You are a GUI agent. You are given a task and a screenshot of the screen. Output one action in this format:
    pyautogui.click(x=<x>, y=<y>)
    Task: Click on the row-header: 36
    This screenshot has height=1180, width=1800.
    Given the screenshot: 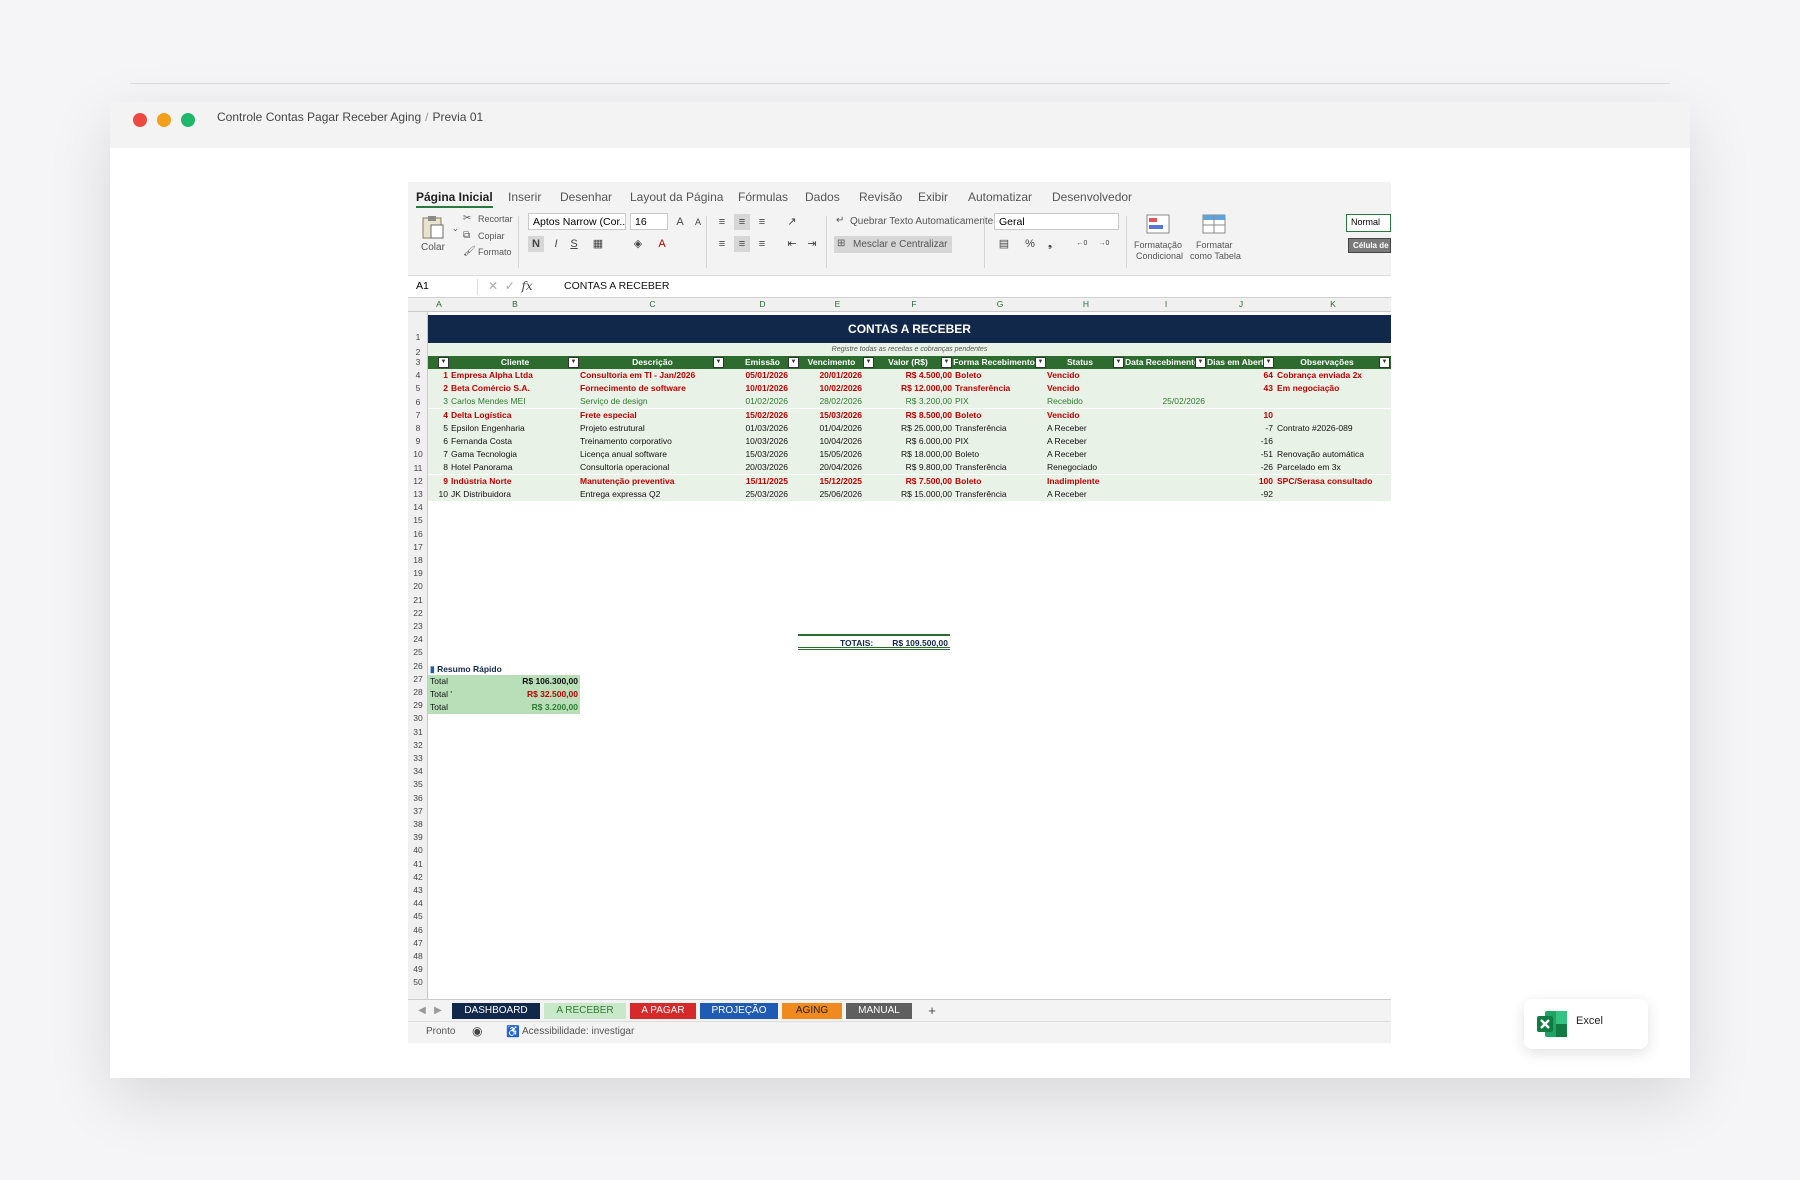 What is the action you would take?
    pyautogui.click(x=418, y=798)
    